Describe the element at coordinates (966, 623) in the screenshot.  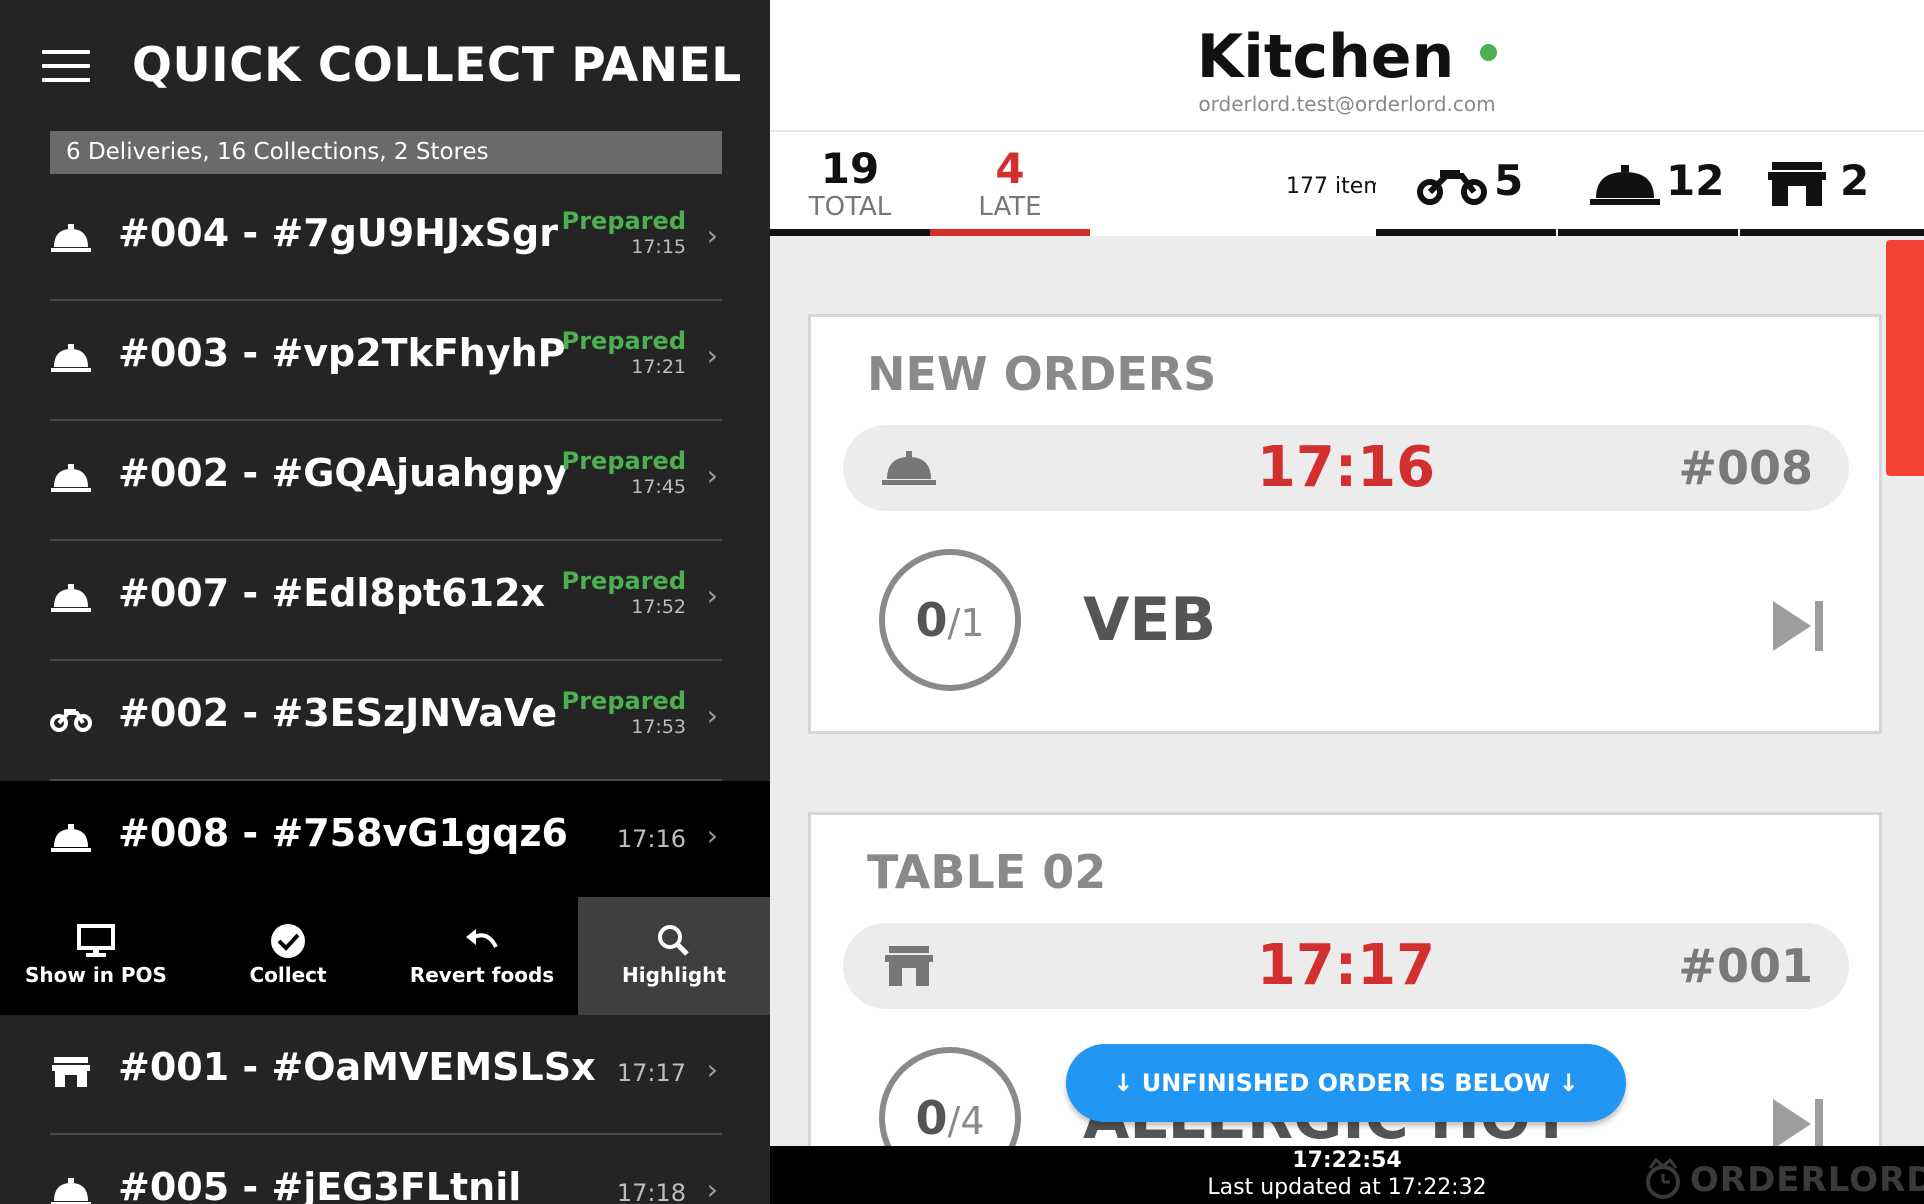
I see `progress-total: /1` at that location.